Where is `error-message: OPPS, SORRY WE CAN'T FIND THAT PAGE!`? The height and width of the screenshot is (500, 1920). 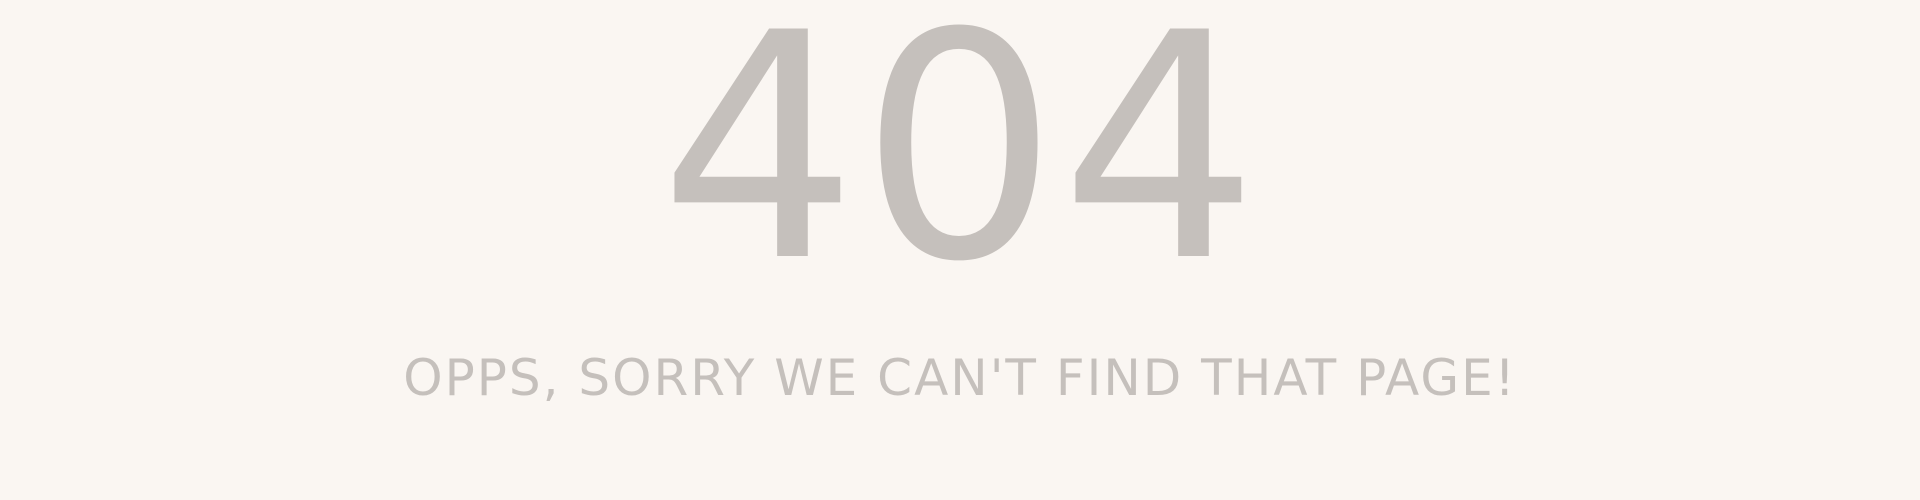
error-message: OPPS, SORRY WE CAN'T FIND THAT PAGE! is located at coordinates (960, 378).